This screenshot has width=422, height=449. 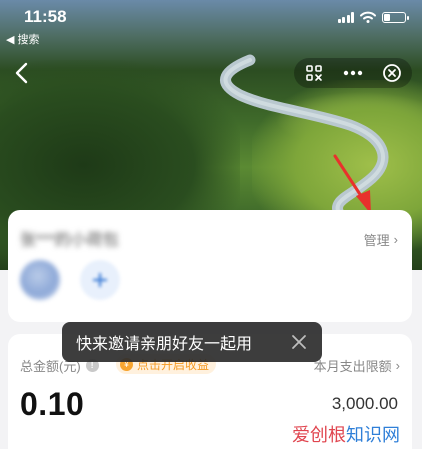 What do you see at coordinates (23, 39) in the screenshot?
I see `back-to-app-link: ◀ 搜索` at bounding box center [23, 39].